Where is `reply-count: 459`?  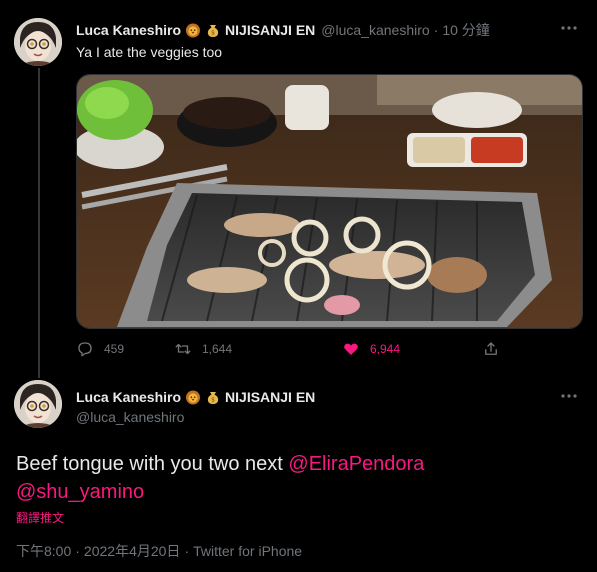
reply-count: 459 is located at coordinates (114, 349).